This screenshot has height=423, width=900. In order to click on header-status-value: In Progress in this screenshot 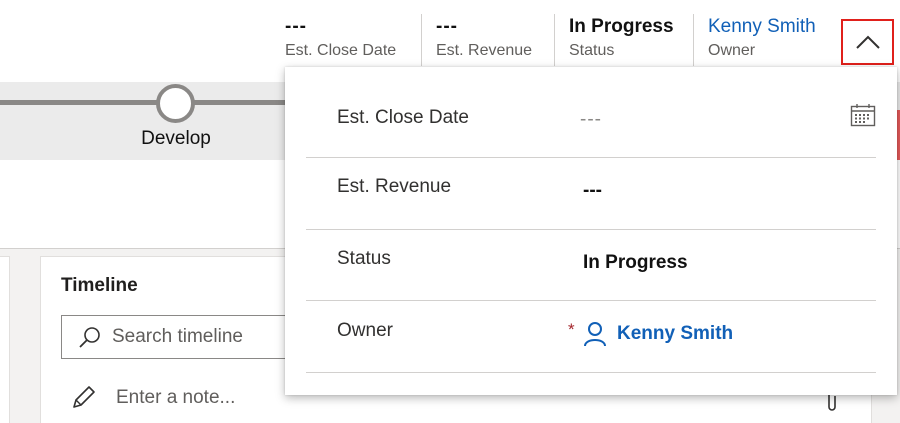, I will do `click(621, 26)`.